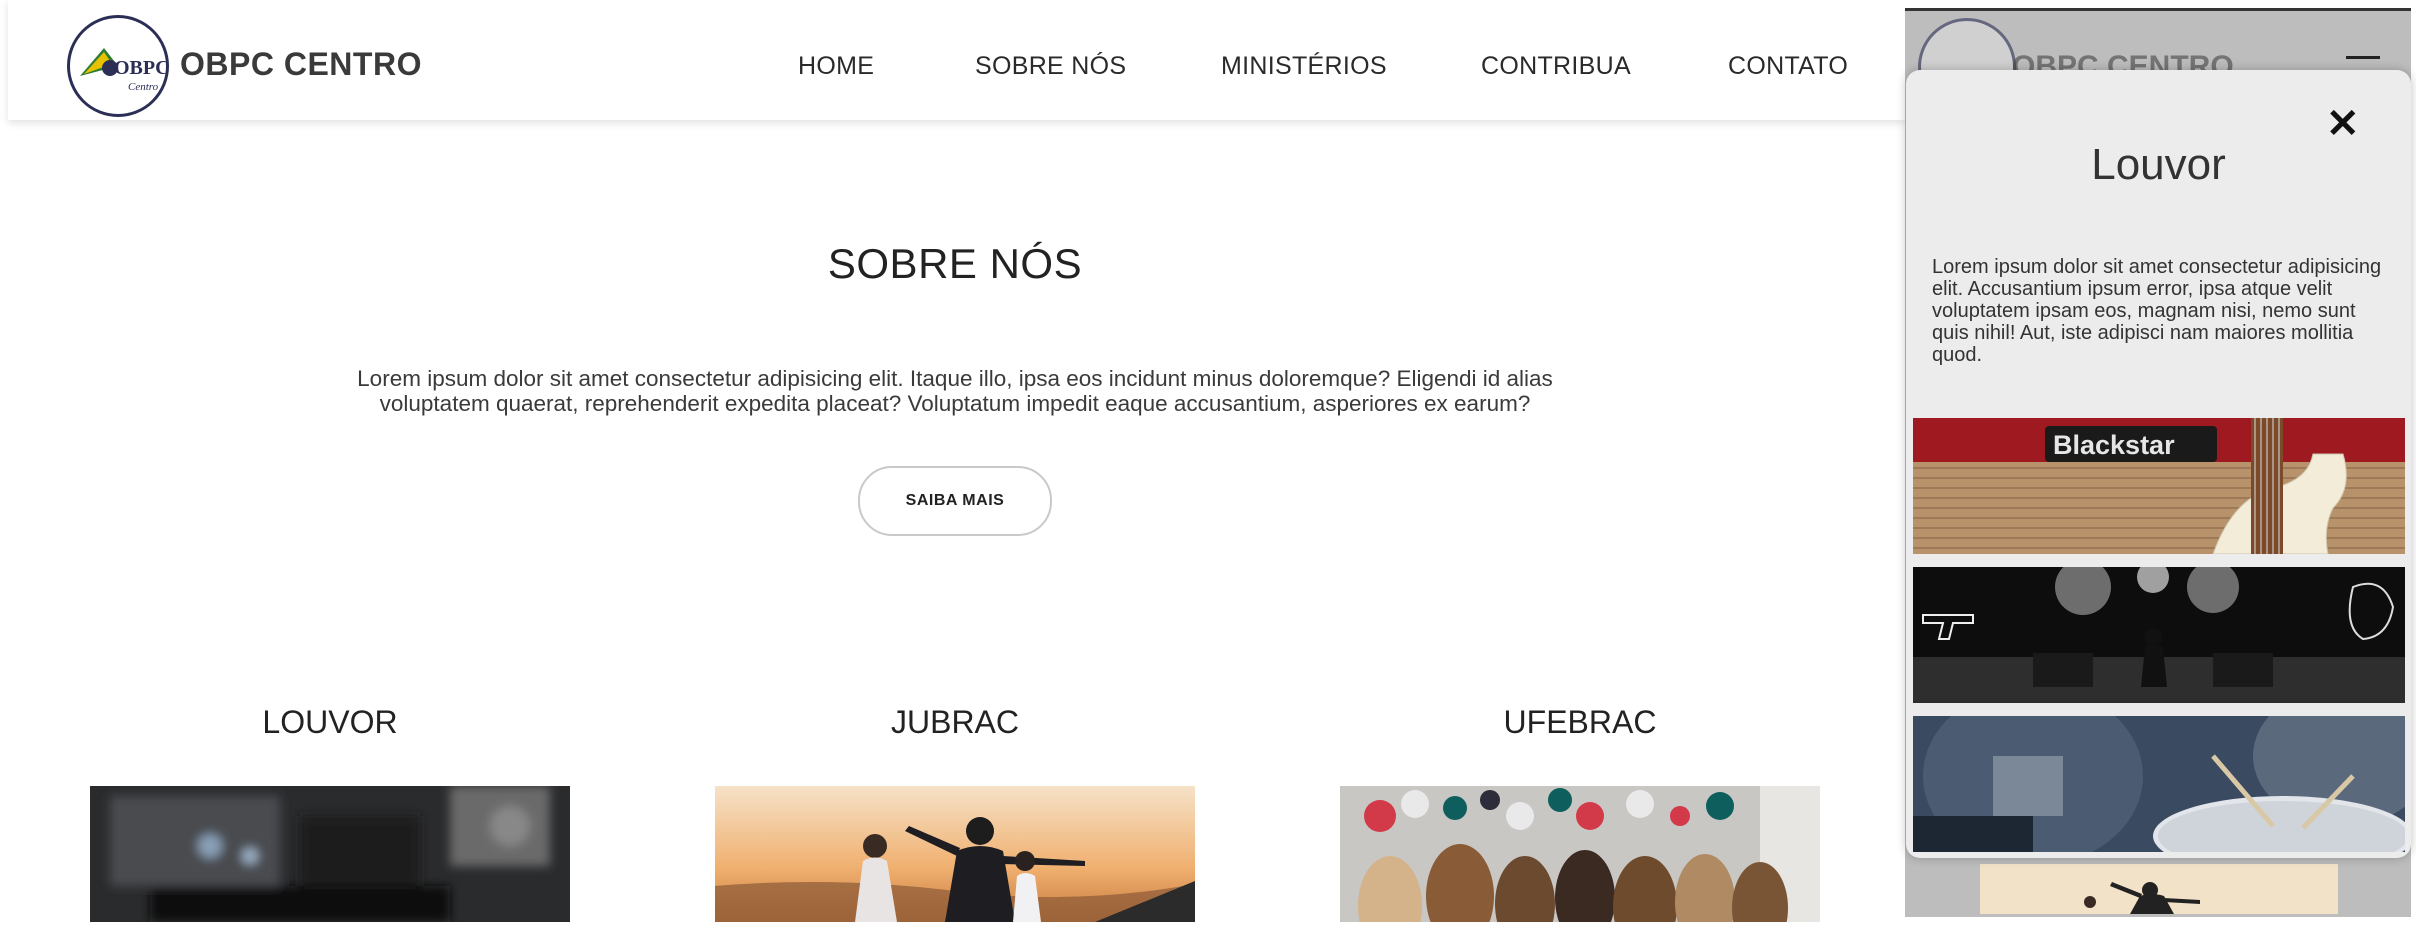 This screenshot has height=952, width=2416. I want to click on nav-home: HOME, so click(836, 66).